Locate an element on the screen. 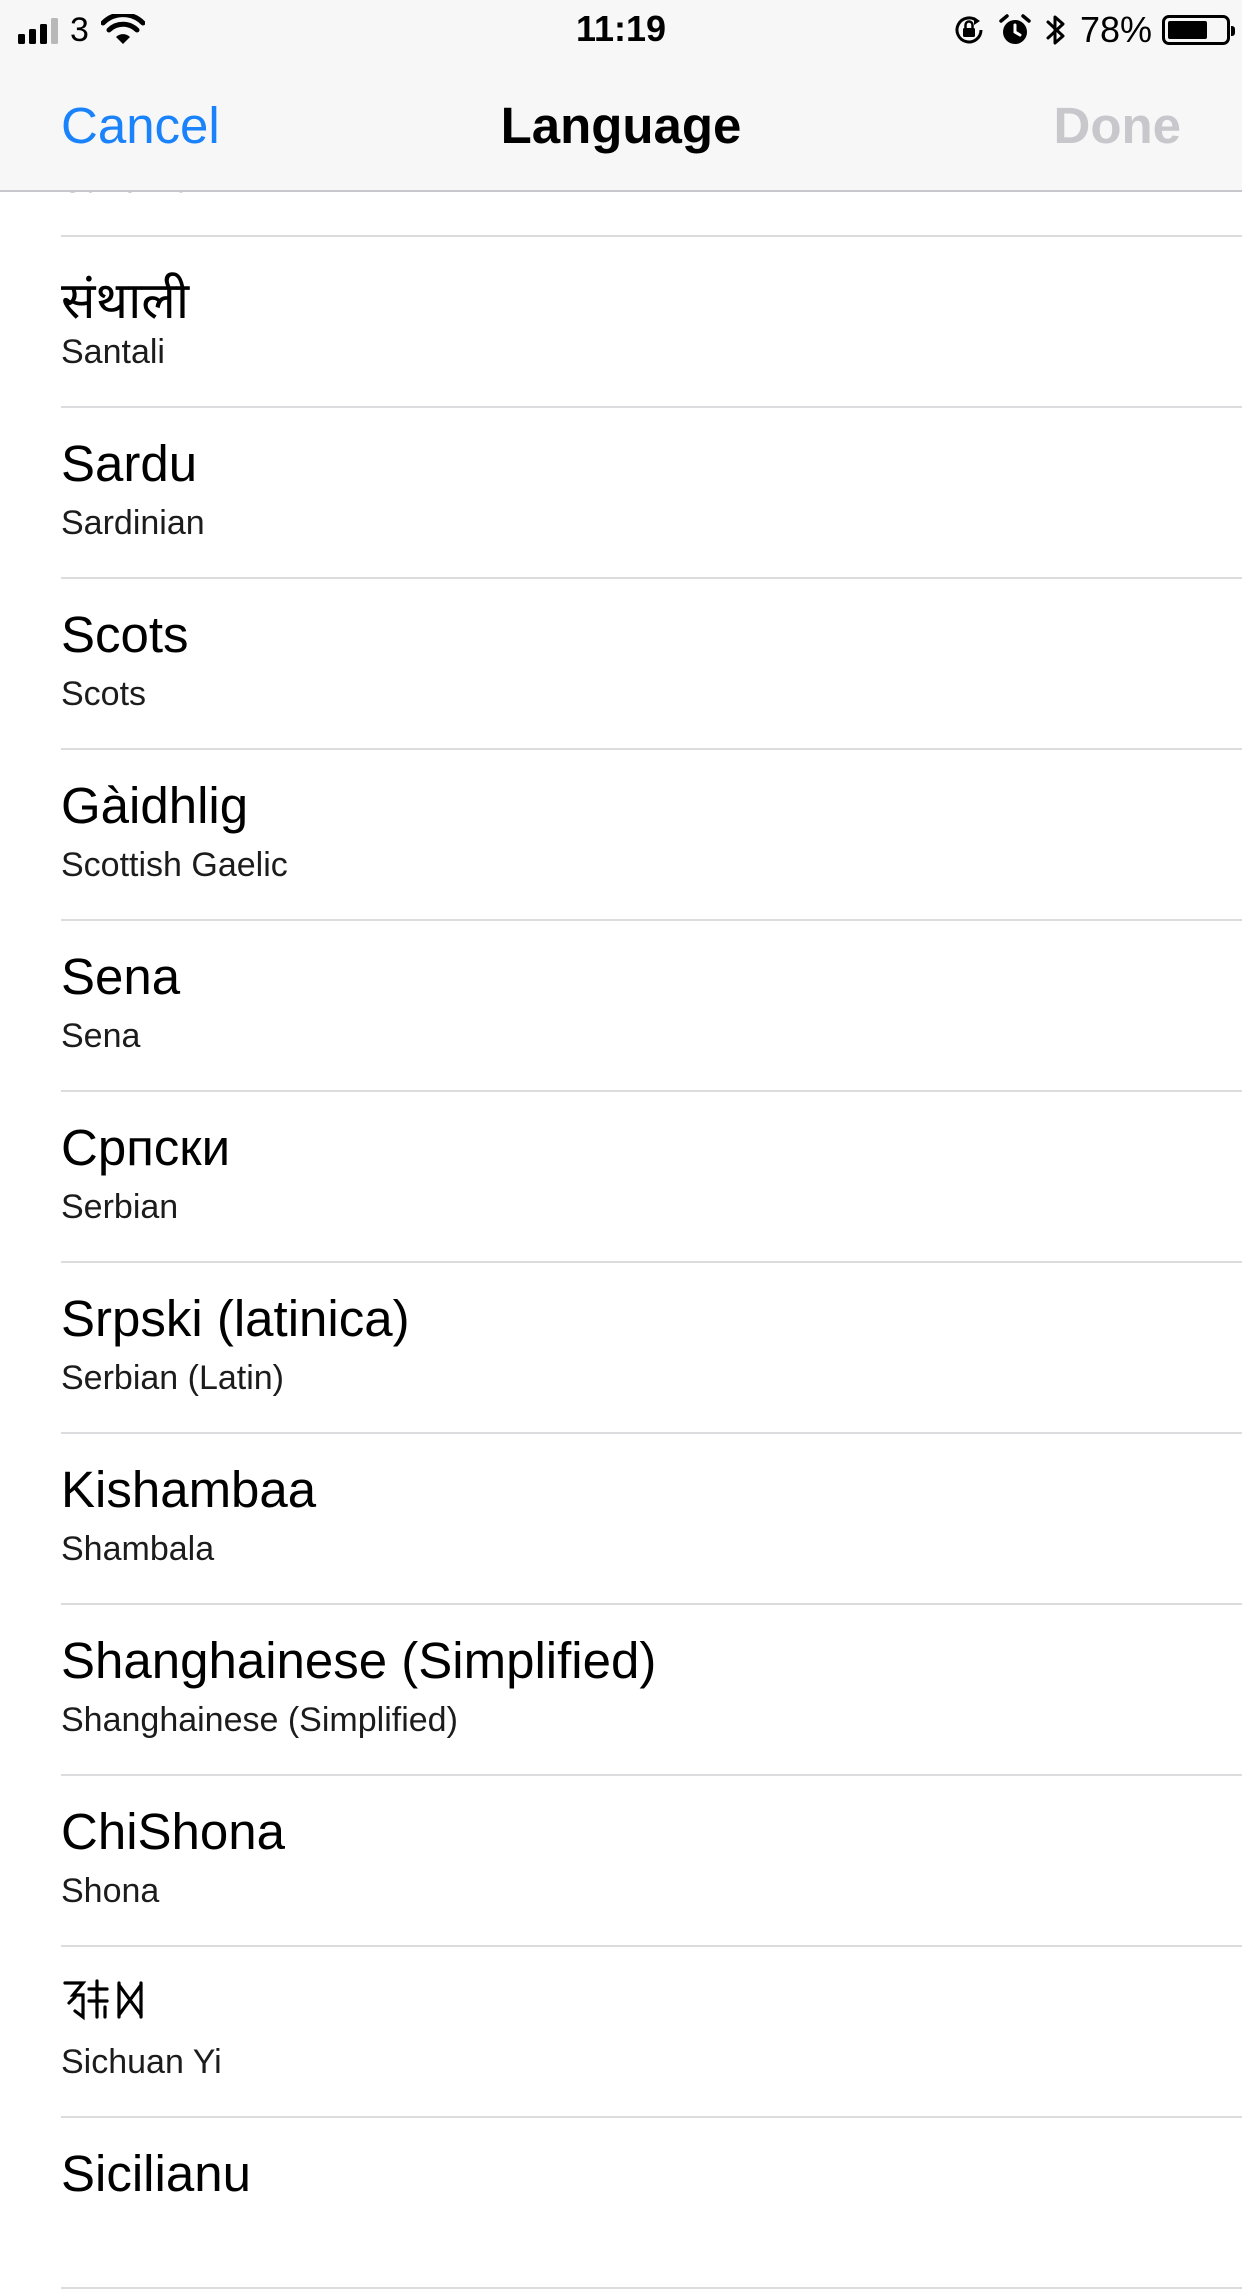 This screenshot has width=1242, height=2289. status-bar: 3 11:19 78% is located at coordinates (621, 30).